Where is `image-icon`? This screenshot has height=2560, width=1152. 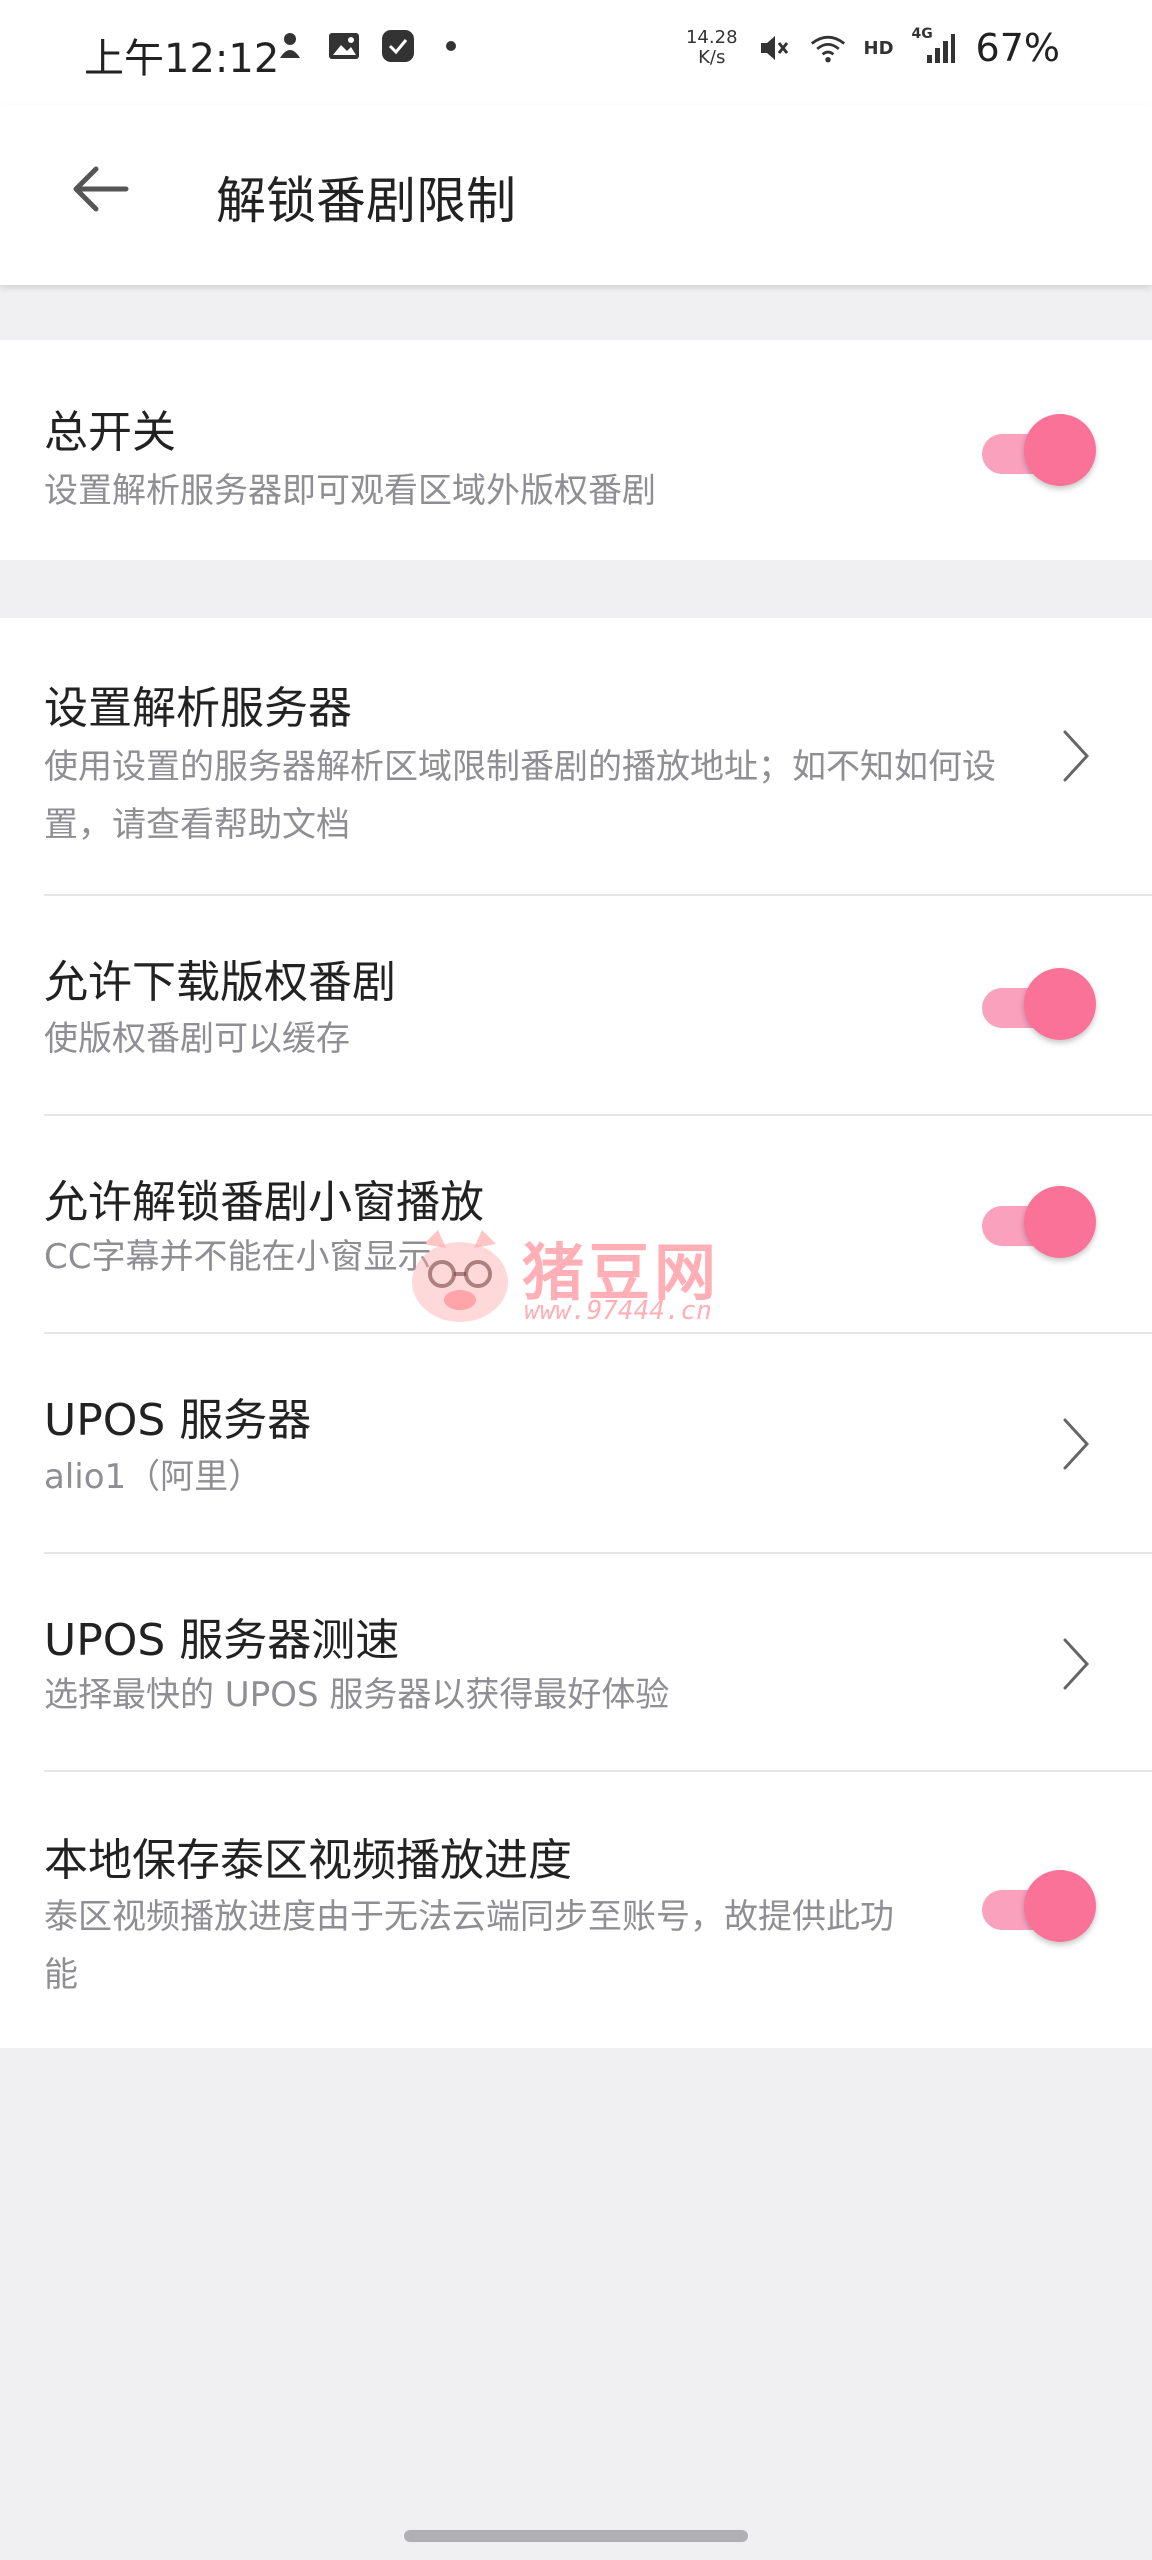
image-icon is located at coordinates (344, 46).